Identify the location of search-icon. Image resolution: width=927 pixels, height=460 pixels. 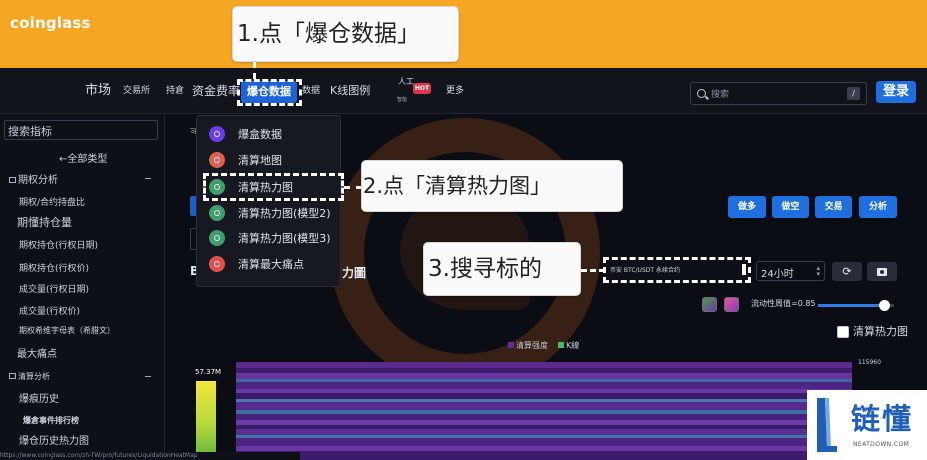
(701, 93).